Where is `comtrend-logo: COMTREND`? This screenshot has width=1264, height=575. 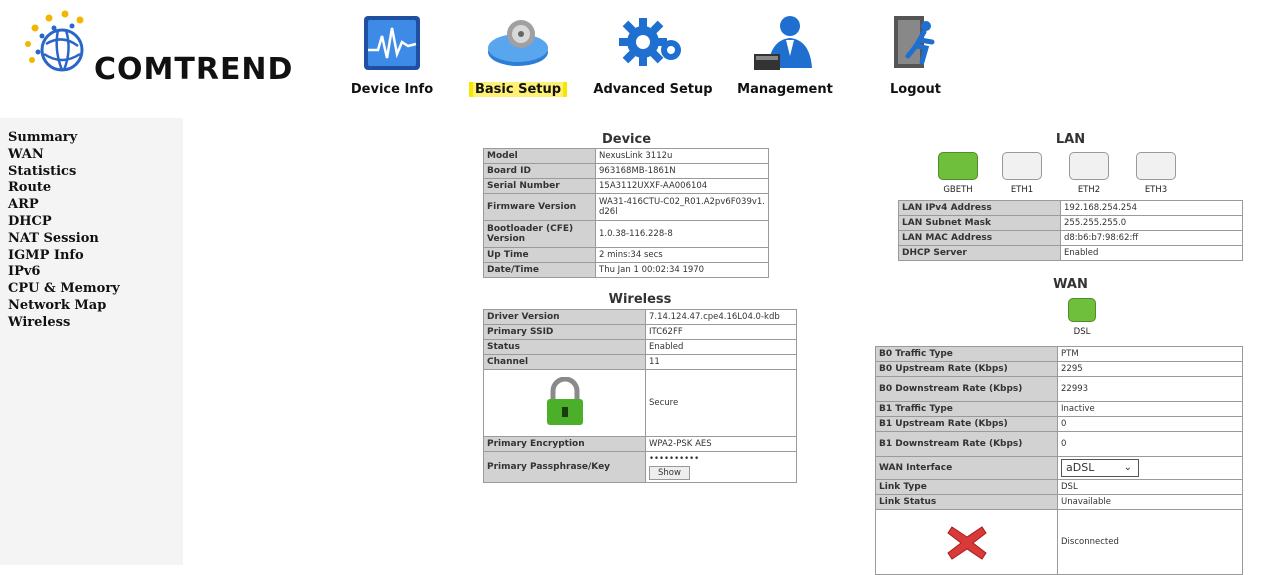
comtrend-logo: COMTREND is located at coordinates (167, 53).